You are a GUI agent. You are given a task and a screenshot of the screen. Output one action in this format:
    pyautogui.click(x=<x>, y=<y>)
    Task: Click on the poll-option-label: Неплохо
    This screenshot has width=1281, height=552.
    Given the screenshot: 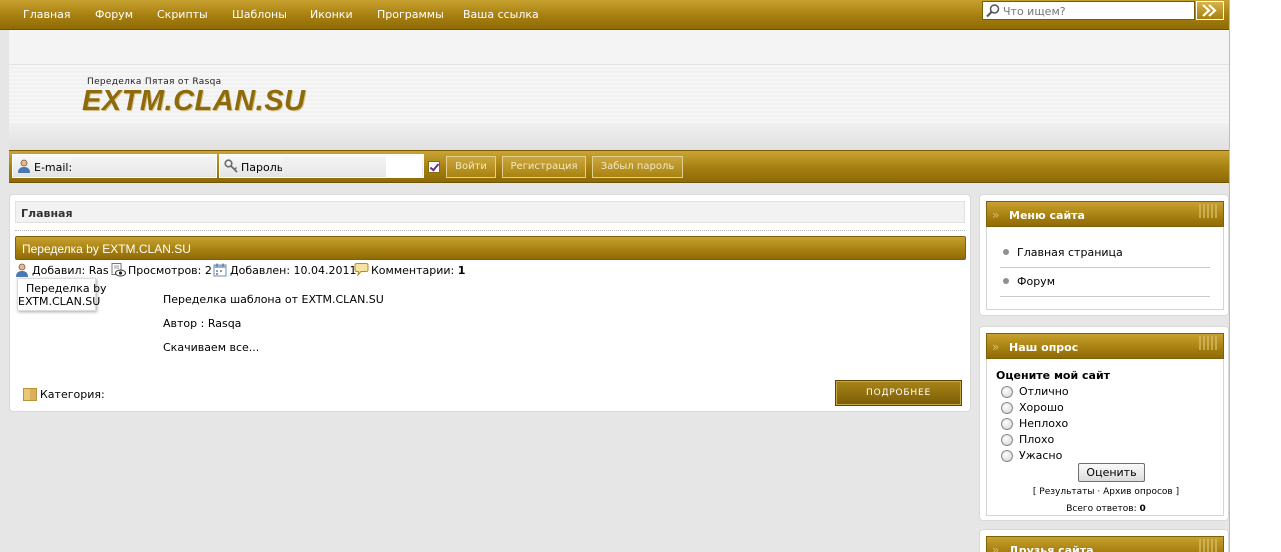 What is the action you would take?
    pyautogui.click(x=1044, y=423)
    